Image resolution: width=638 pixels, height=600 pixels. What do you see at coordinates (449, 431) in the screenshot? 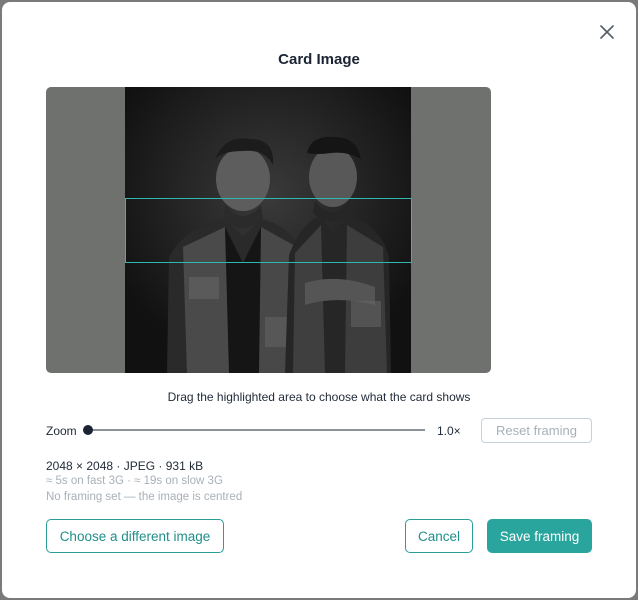
I see `zoom-value: 1.0×` at bounding box center [449, 431].